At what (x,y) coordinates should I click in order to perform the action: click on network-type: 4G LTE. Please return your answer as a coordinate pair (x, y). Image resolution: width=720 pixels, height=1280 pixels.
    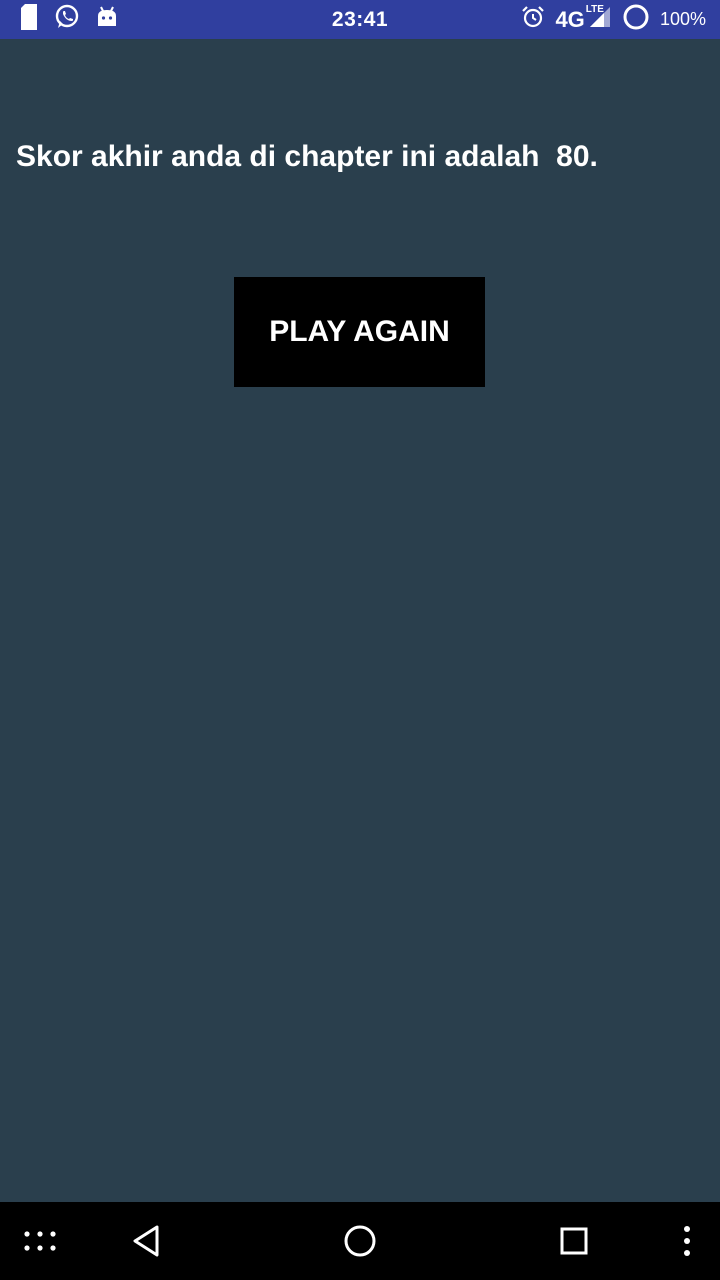
    Looking at the image, I should click on (583, 19).